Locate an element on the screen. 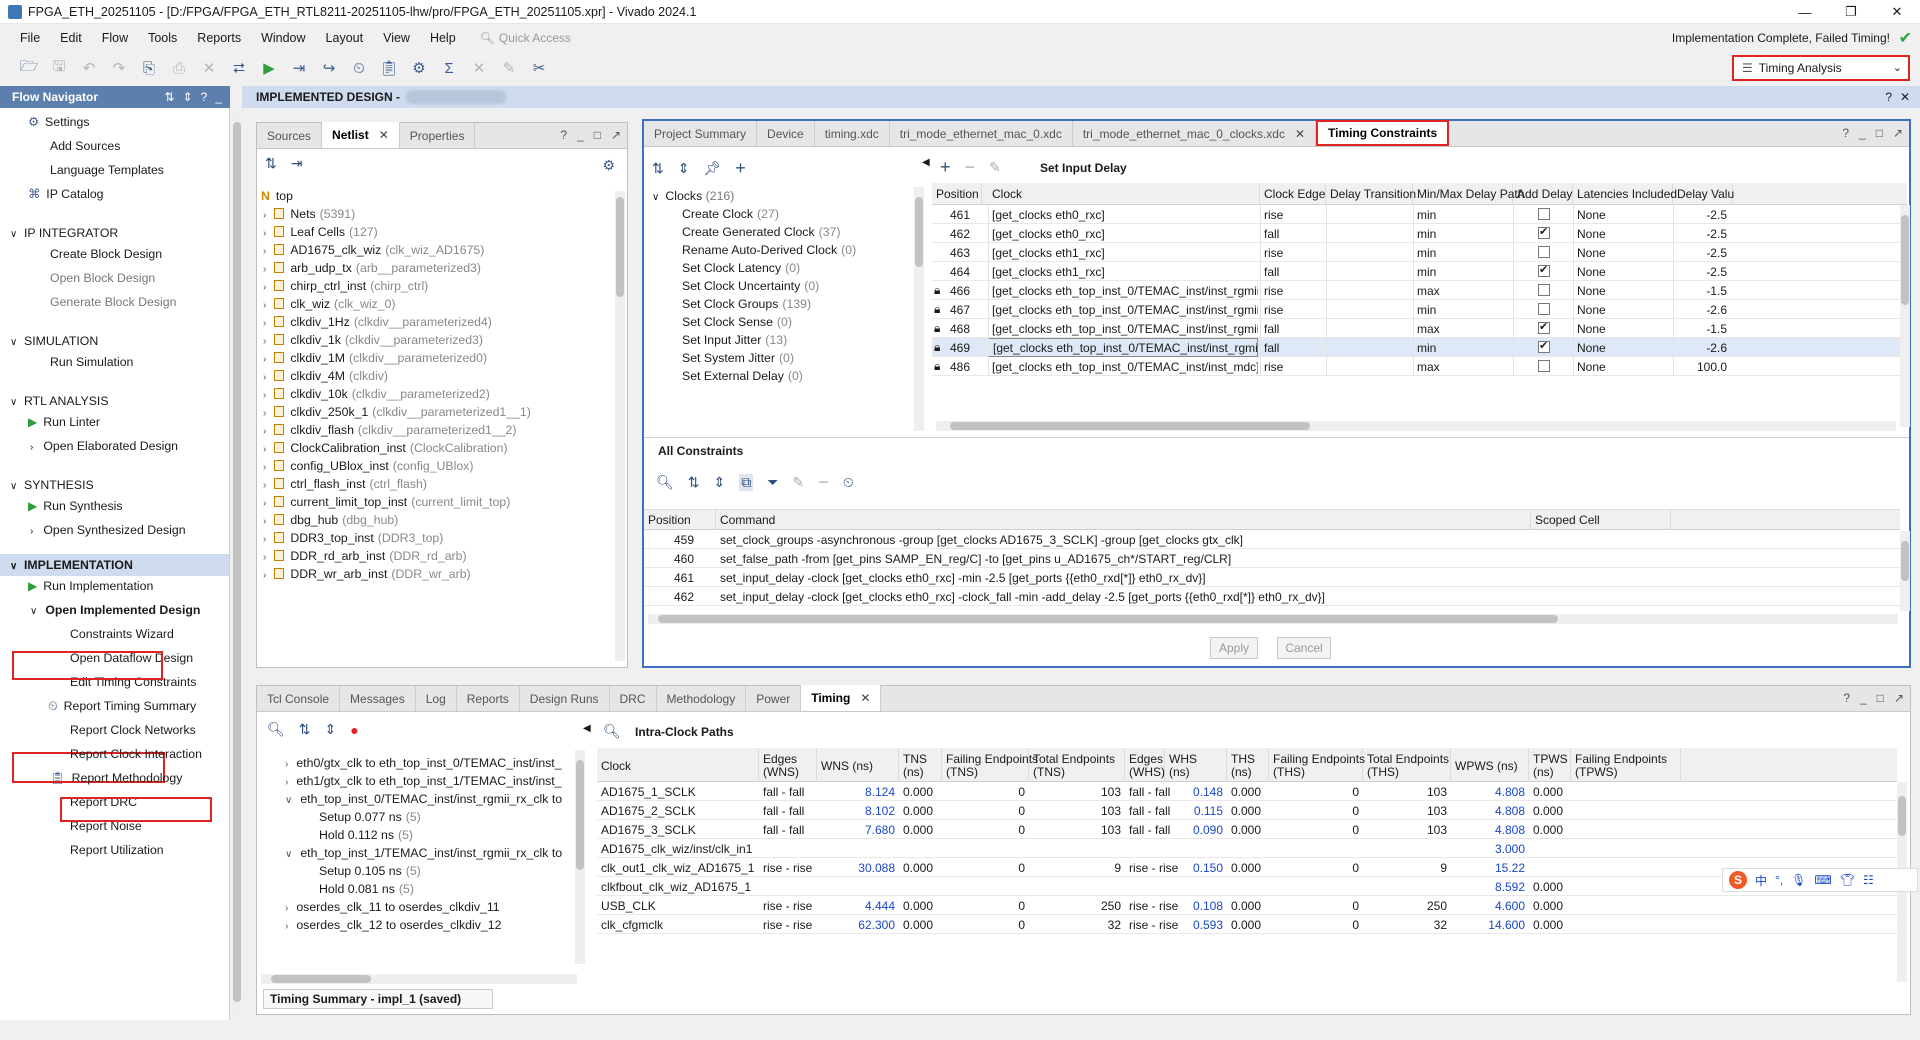 Image resolution: width=1920 pixels, height=1040 pixels. intra-col-header: WNS (ns) is located at coordinates (858, 765).